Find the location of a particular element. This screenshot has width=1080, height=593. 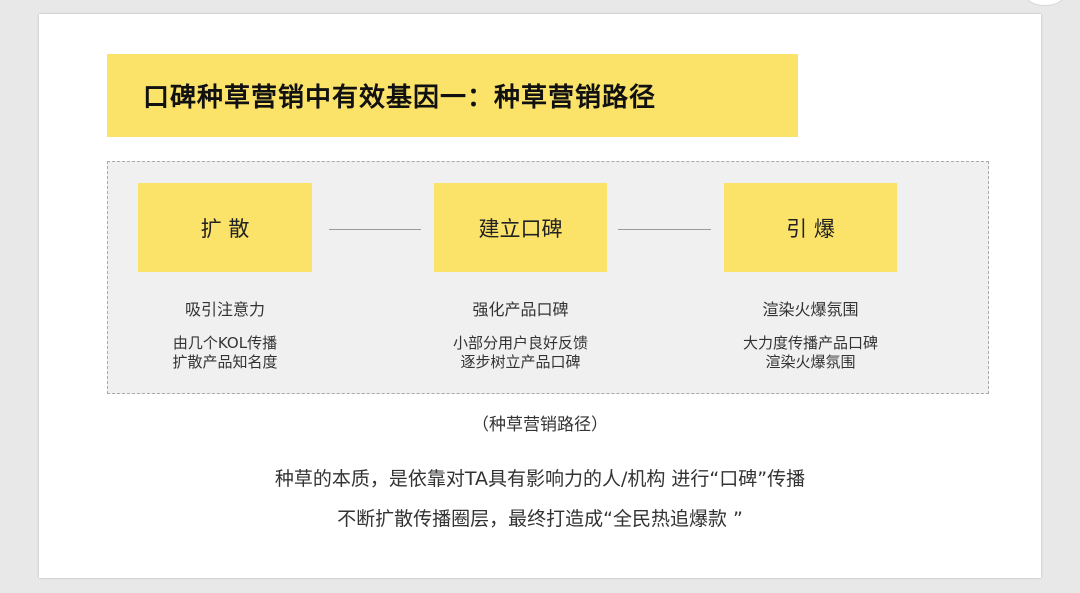

title-banner: 口碑种草营销中有效基因一：种草营销路径 is located at coordinates (452, 95).